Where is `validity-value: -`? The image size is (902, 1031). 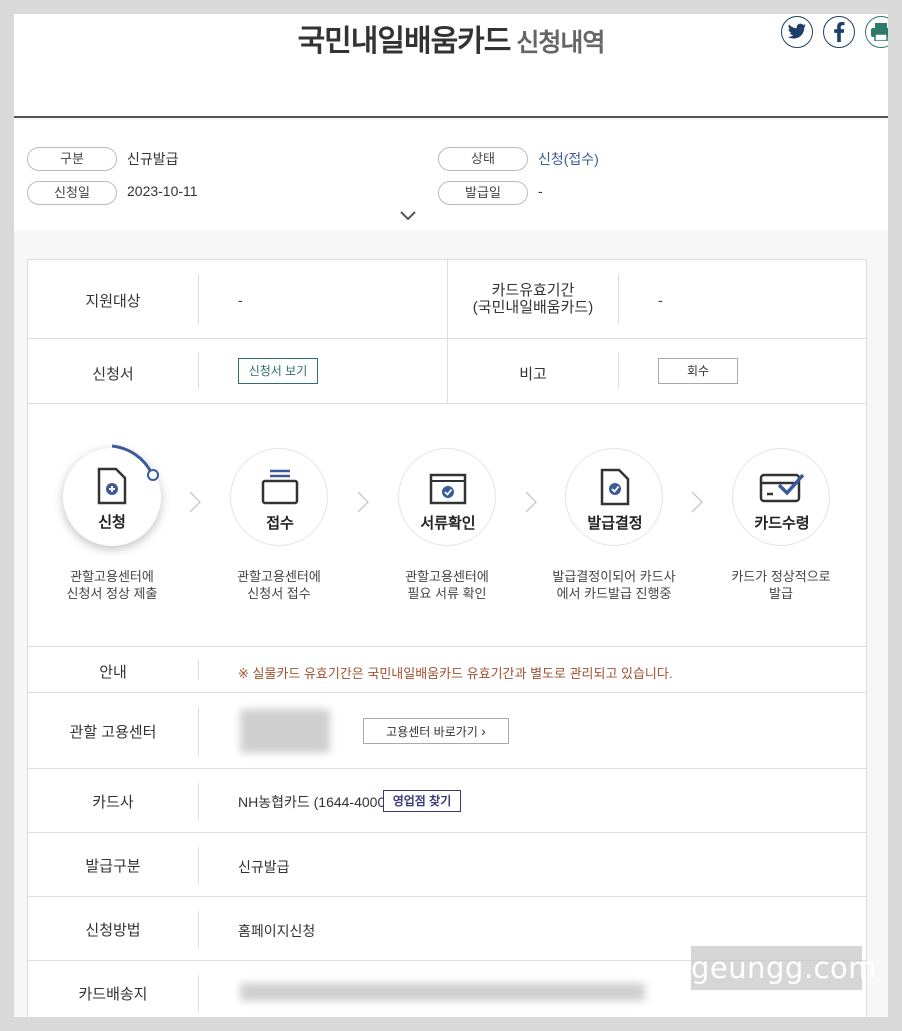
validity-value: - is located at coordinates (660, 300).